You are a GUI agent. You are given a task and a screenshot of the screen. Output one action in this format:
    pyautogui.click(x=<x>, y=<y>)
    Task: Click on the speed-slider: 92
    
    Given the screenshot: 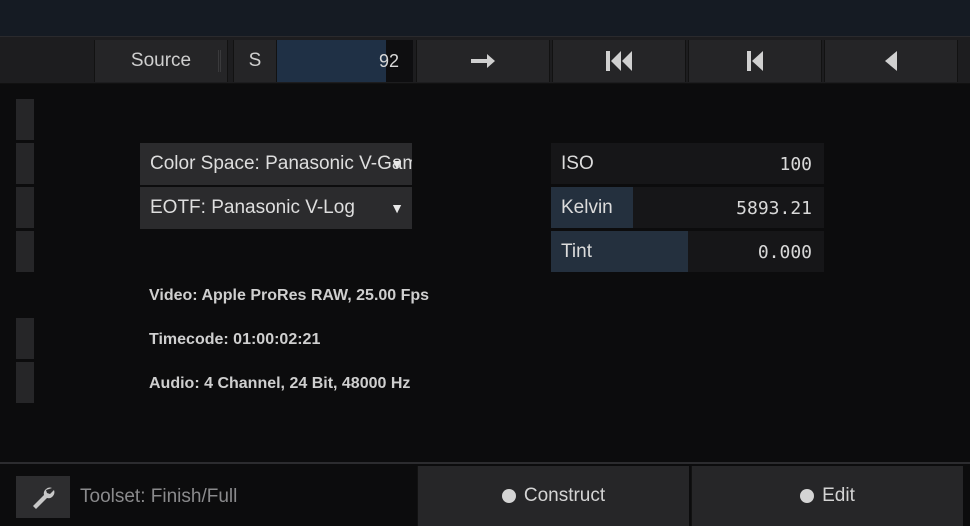 What is the action you would take?
    pyautogui.click(x=345, y=61)
    